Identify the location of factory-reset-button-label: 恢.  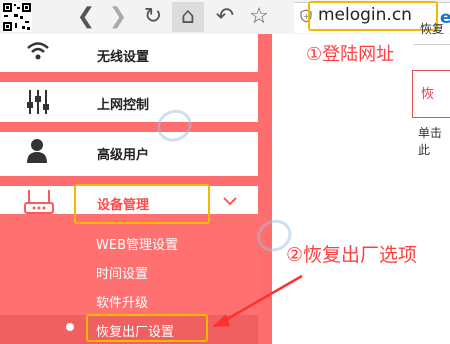
(428, 94).